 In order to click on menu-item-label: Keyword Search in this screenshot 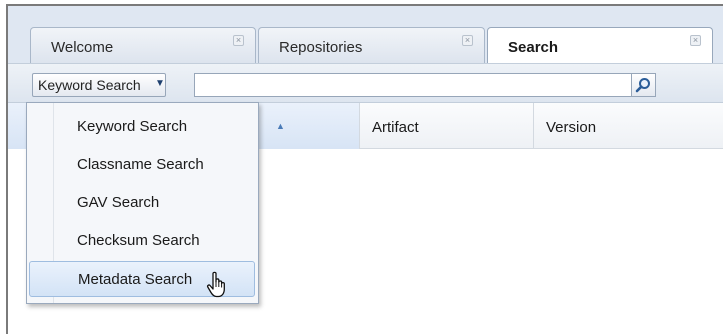, I will do `click(132, 126)`.